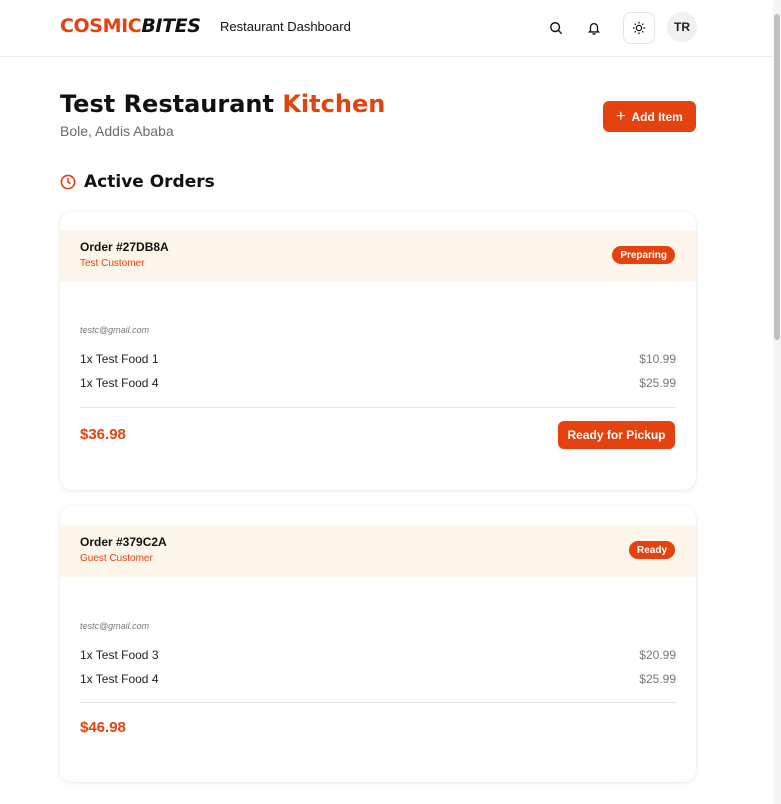  Describe the element at coordinates (130, 26) in the screenshot. I see `logo: COSMICBITES` at that location.